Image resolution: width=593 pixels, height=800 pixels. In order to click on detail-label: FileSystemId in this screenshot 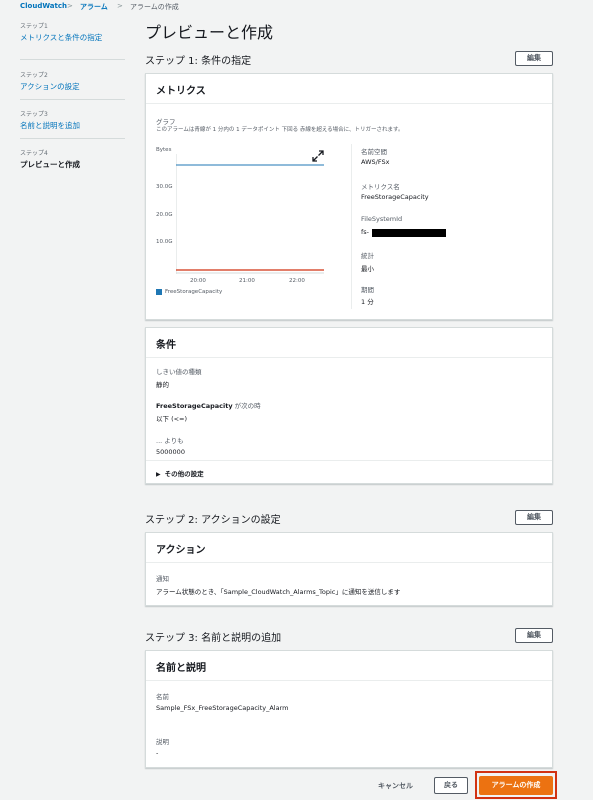, I will do `click(382, 219)`.